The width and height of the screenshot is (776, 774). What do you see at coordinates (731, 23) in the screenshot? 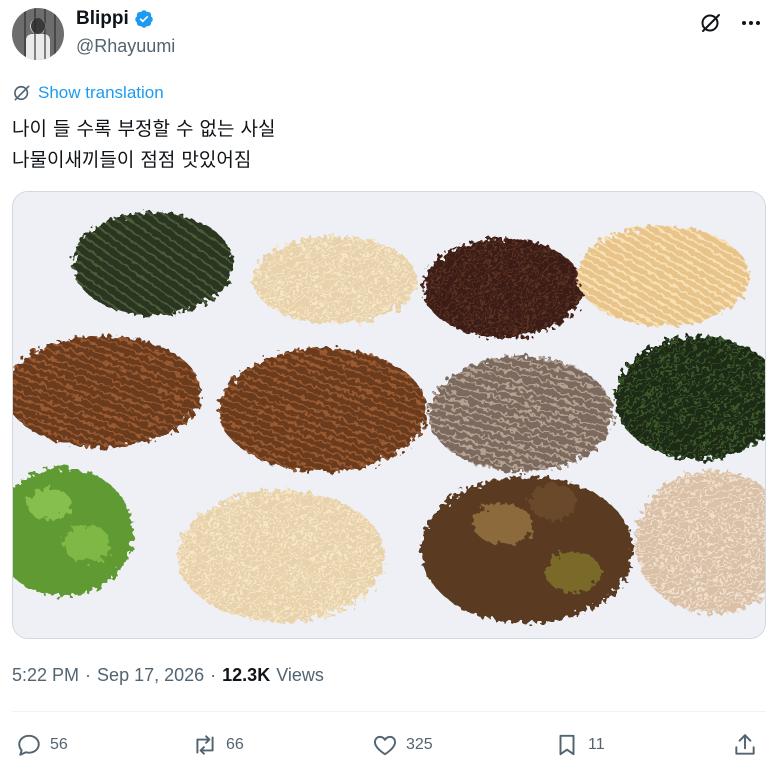
I see `top-icons` at bounding box center [731, 23].